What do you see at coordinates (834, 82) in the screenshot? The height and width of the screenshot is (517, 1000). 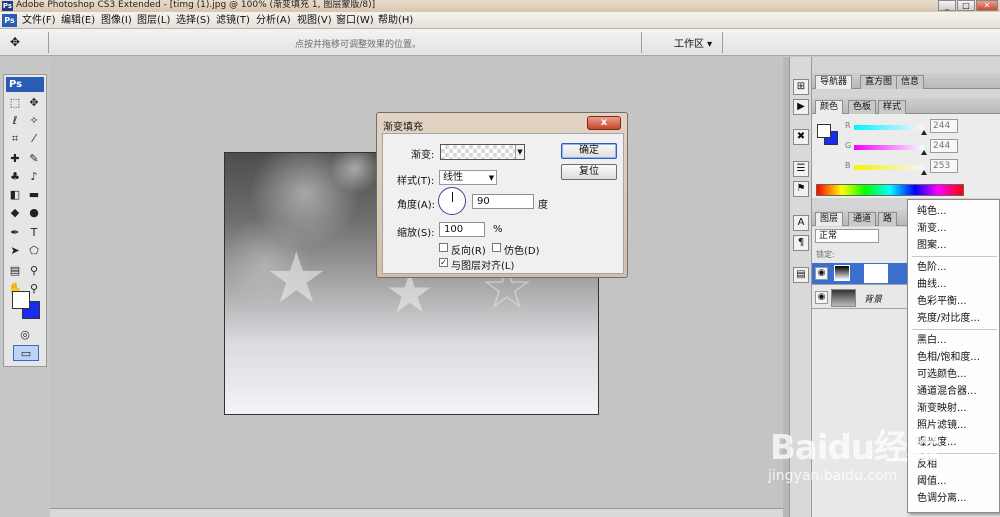 I see `tab-navigator: 导航器` at bounding box center [834, 82].